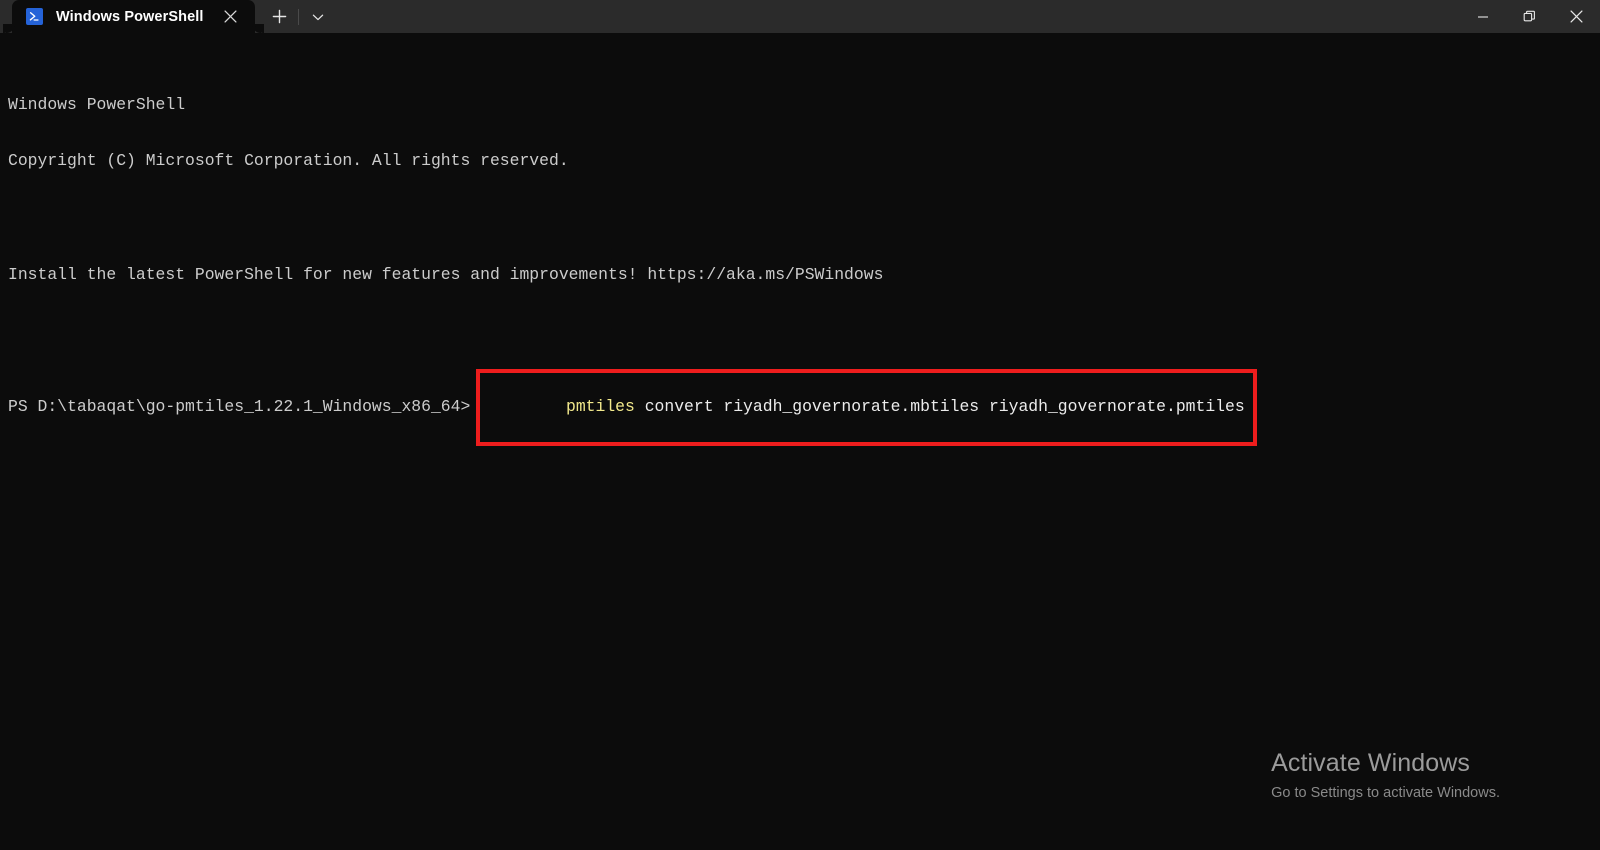  Describe the element at coordinates (1370, 763) in the screenshot. I see `watermark-title: Activate Windows` at that location.